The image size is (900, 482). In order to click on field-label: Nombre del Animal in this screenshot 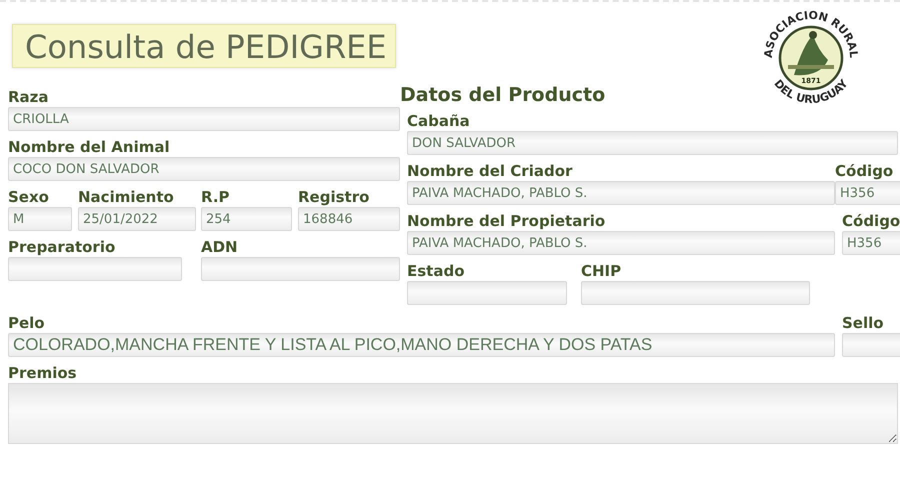, I will do `click(89, 147)`.